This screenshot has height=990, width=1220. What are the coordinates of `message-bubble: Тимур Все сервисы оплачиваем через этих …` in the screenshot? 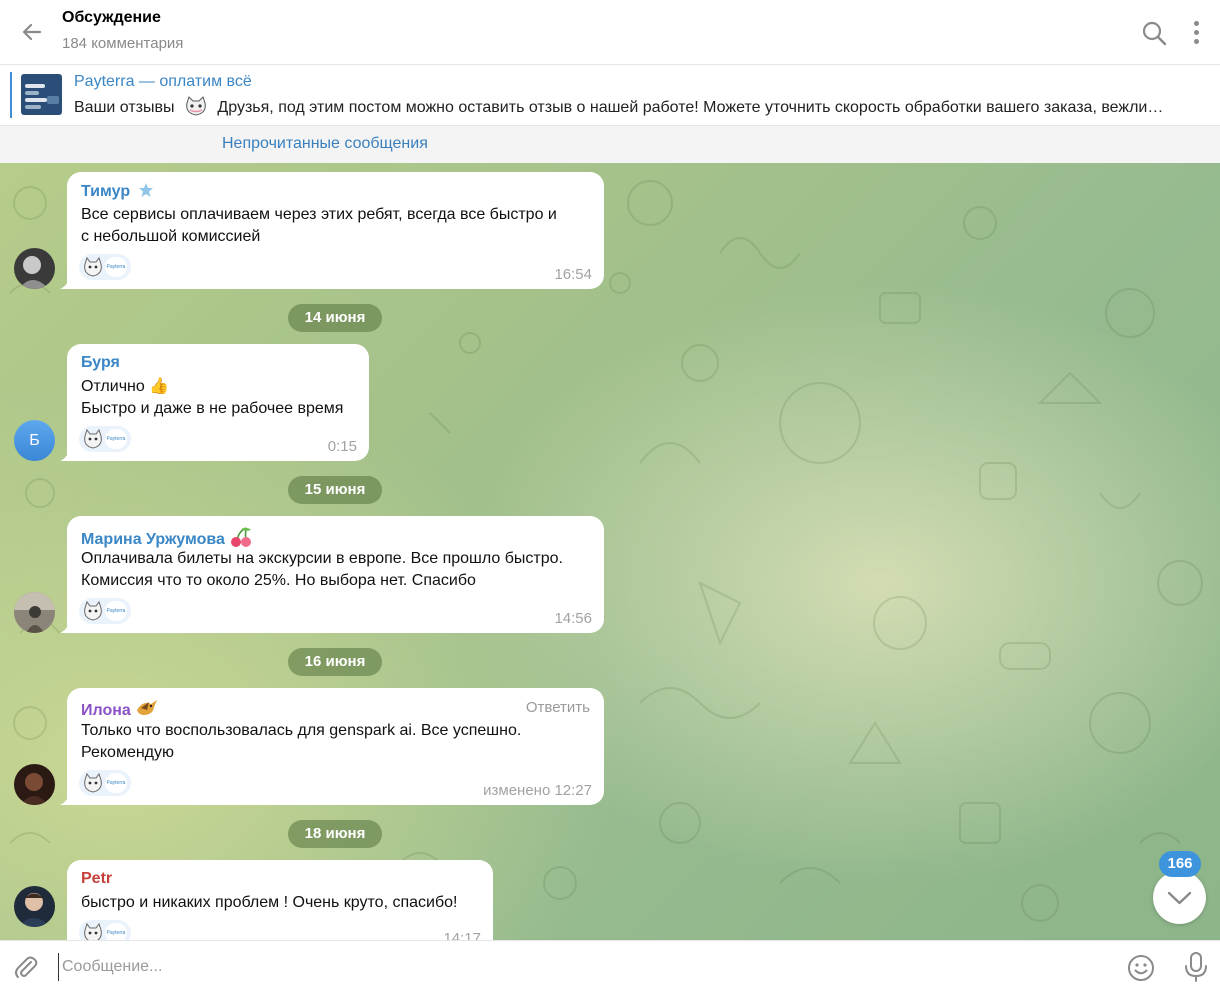 It's located at (332, 230).